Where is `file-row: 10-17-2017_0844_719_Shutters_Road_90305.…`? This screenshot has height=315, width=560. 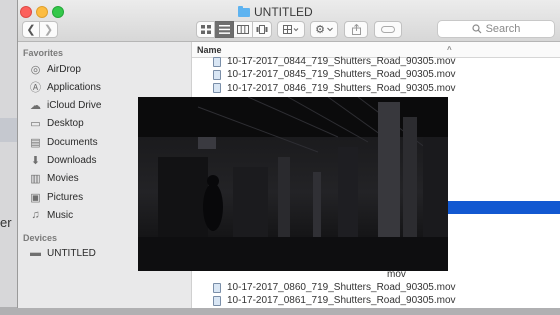 file-row: 10-17-2017_0844_719_Shutters_Road_90305.… is located at coordinates (376, 61).